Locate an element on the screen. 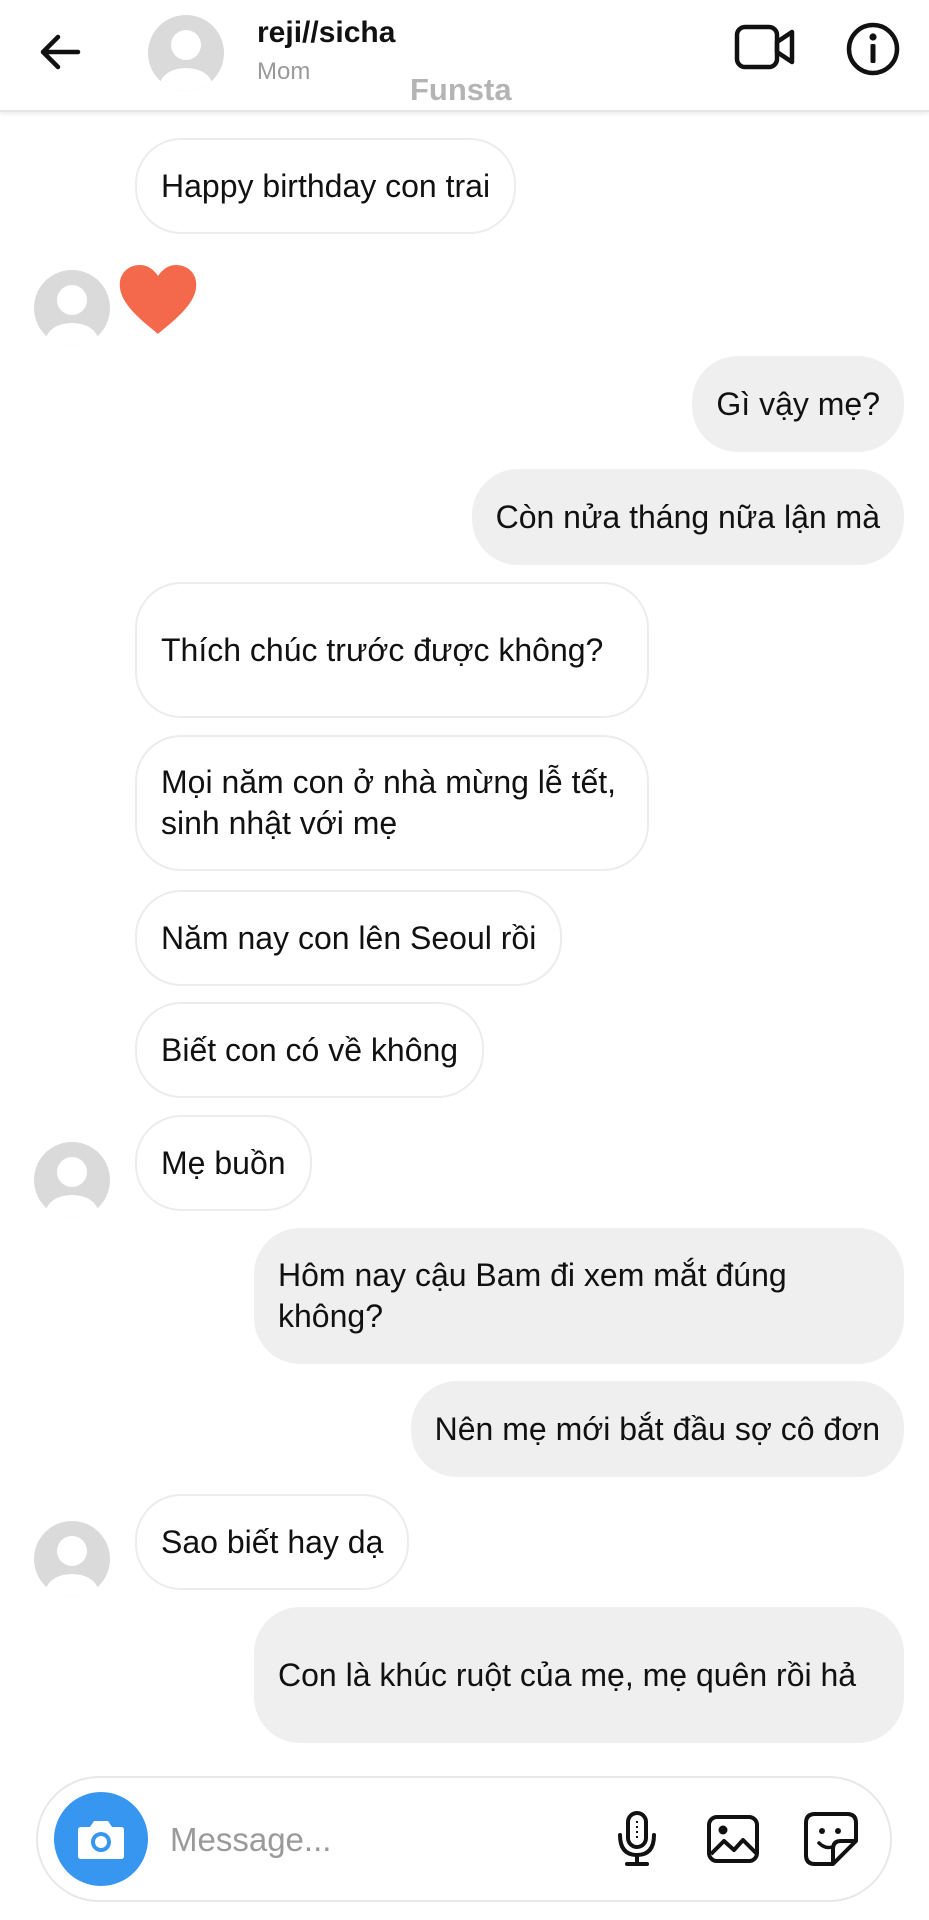 Image resolution: width=929 pixels, height=1920 pixels. message-text: Gì vậy mẹ? is located at coordinates (798, 403).